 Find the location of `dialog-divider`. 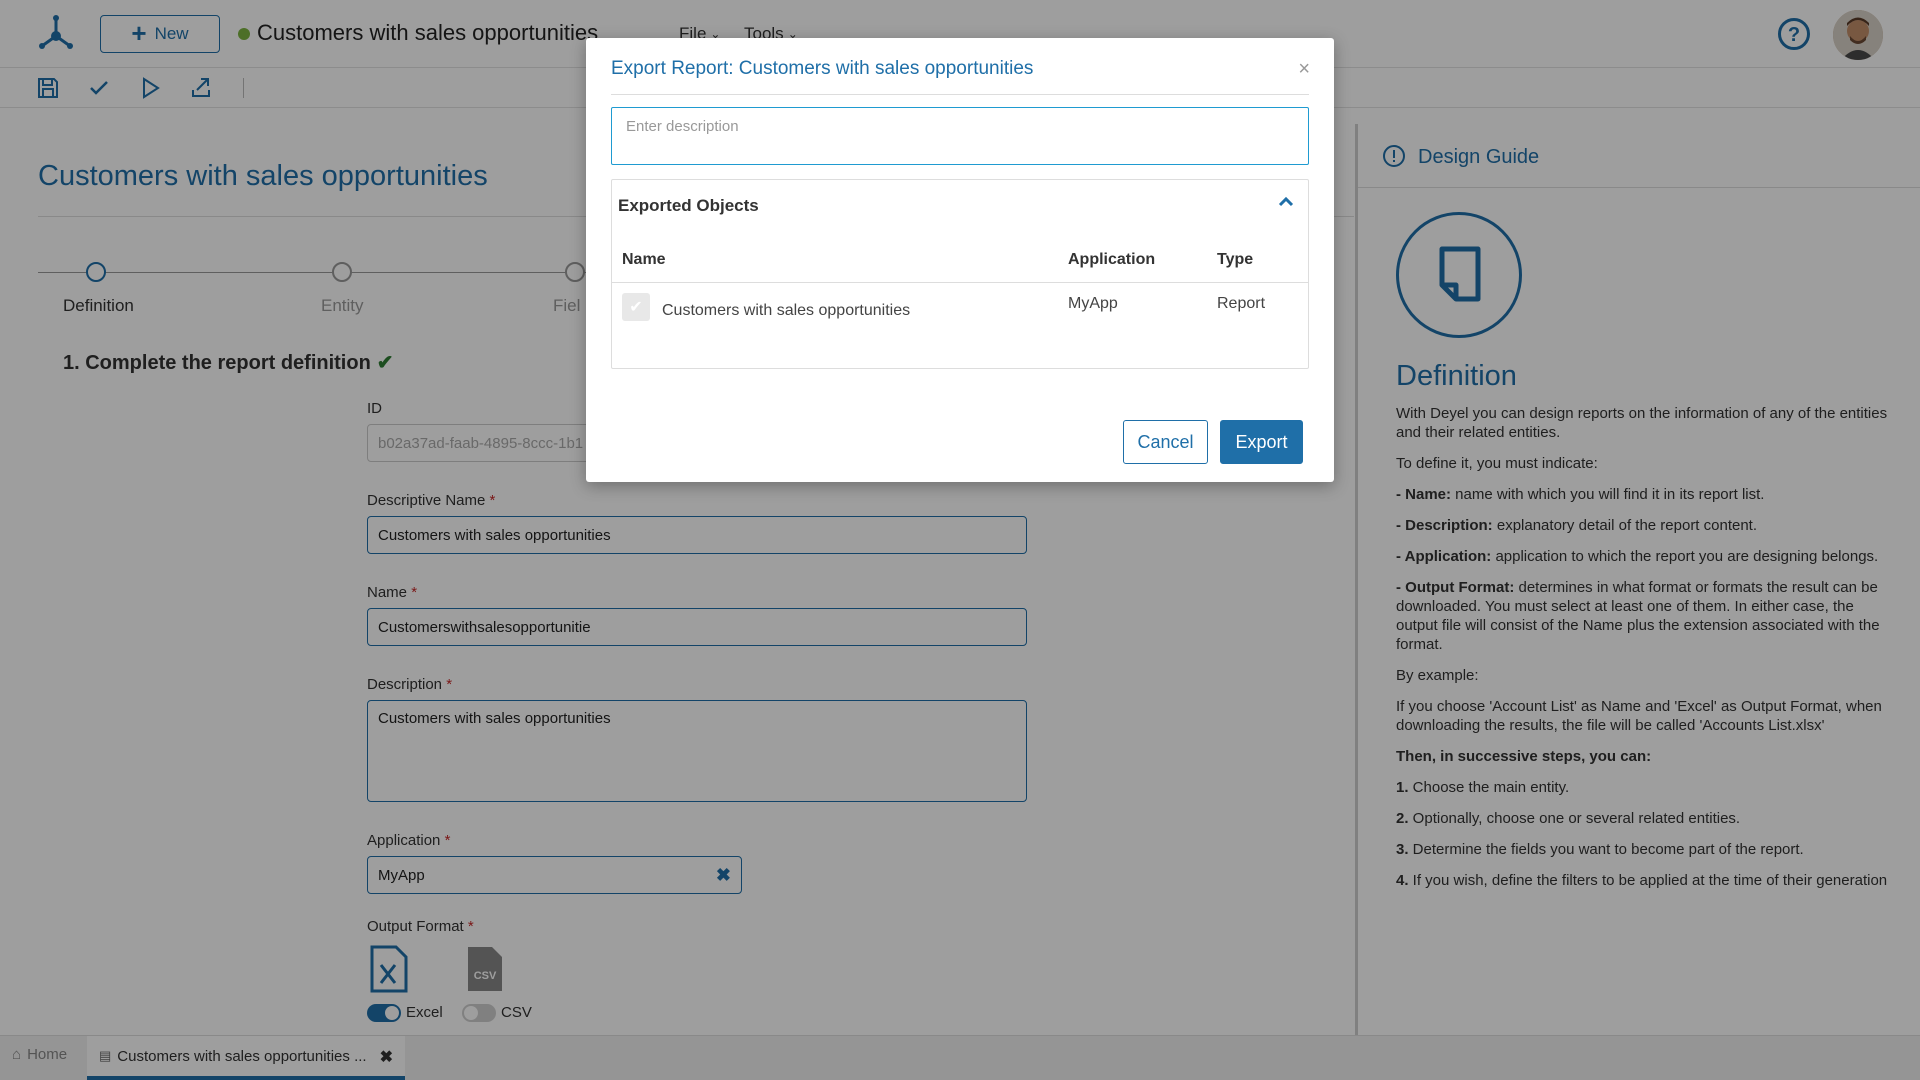

dialog-divider is located at coordinates (960, 94).